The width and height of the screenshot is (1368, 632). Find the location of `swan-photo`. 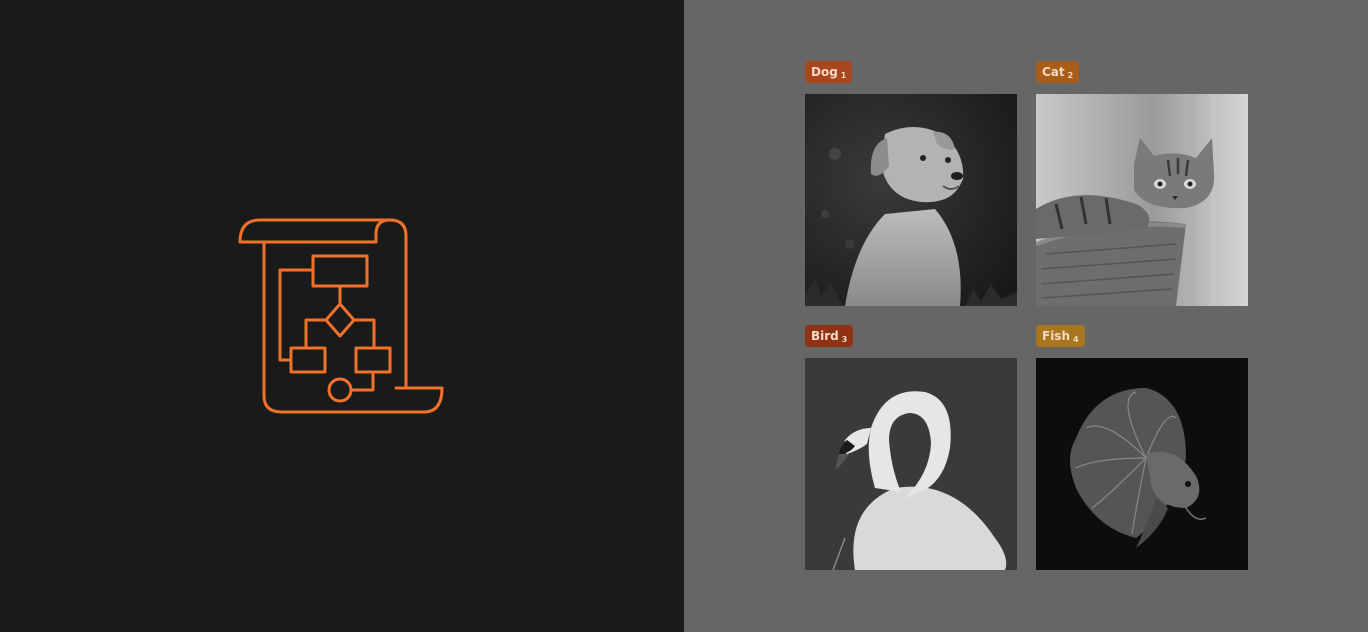

swan-photo is located at coordinates (911, 464).